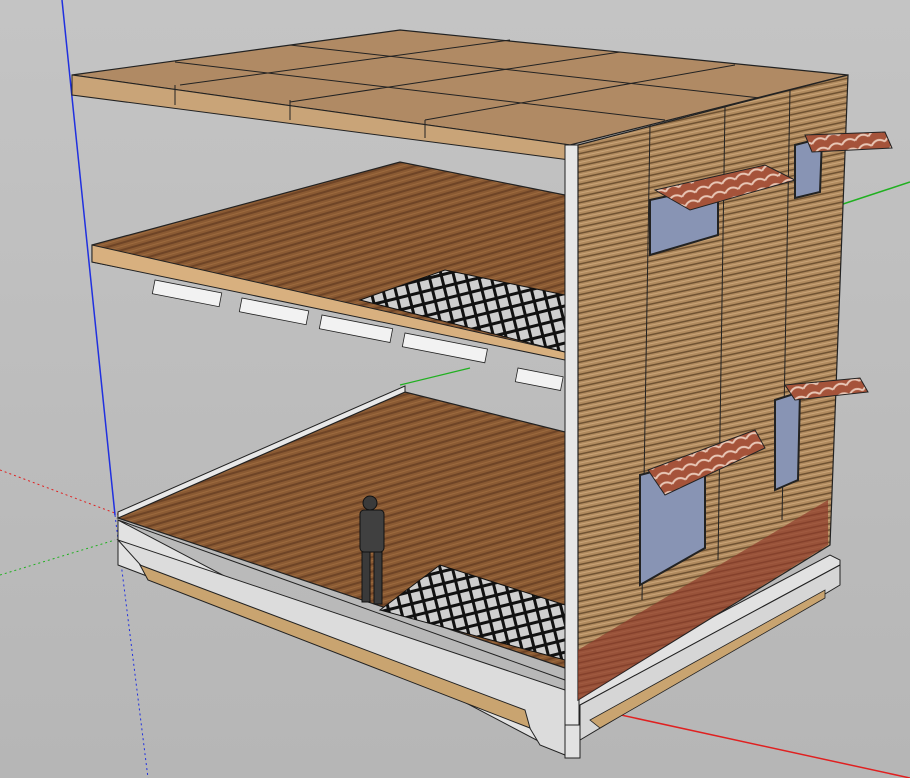 The height and width of the screenshot is (778, 910). Describe the element at coordinates (572, 435) in the screenshot. I see `corner-post` at that location.